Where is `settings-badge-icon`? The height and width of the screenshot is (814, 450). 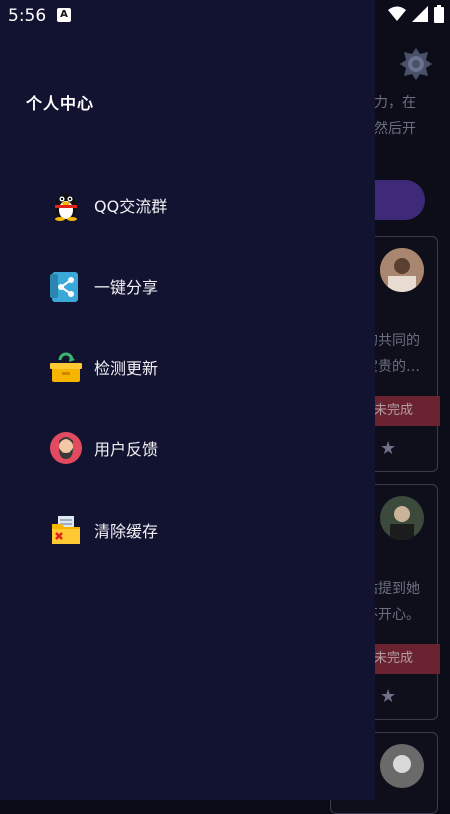 settings-badge-icon is located at coordinates (416, 64).